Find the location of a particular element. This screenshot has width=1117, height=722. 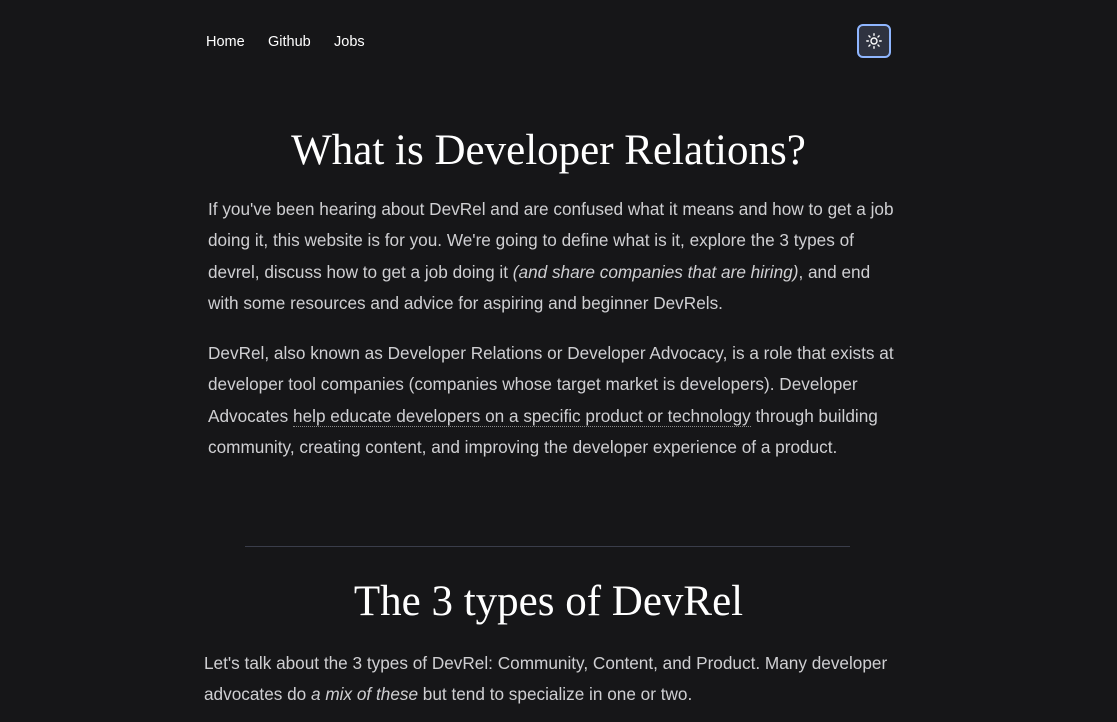

sun-icon is located at coordinates (874, 41).